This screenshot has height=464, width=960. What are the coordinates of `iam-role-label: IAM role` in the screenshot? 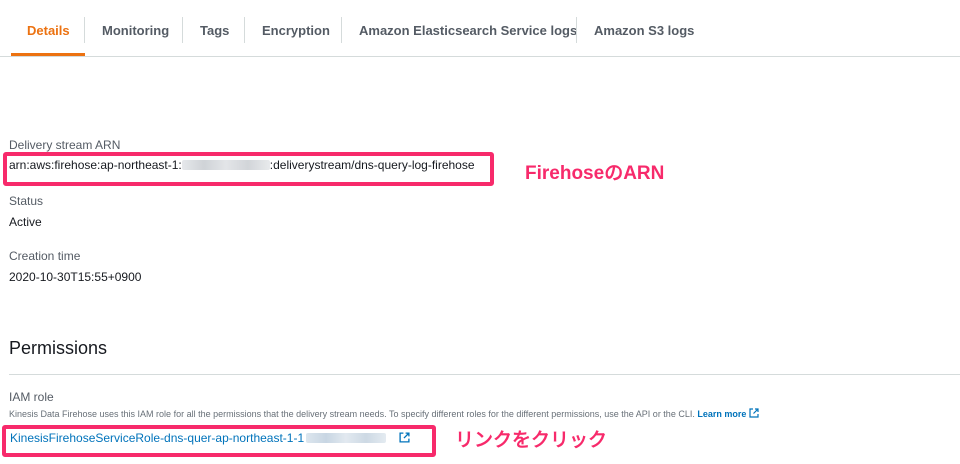 It's located at (31, 397).